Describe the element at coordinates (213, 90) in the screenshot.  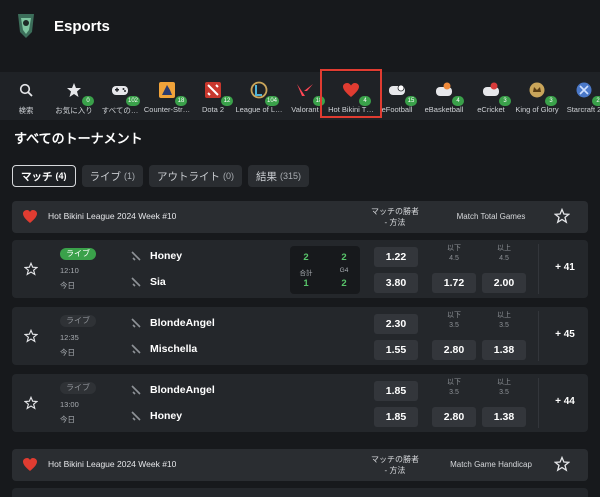
I see `dota2-icon` at that location.